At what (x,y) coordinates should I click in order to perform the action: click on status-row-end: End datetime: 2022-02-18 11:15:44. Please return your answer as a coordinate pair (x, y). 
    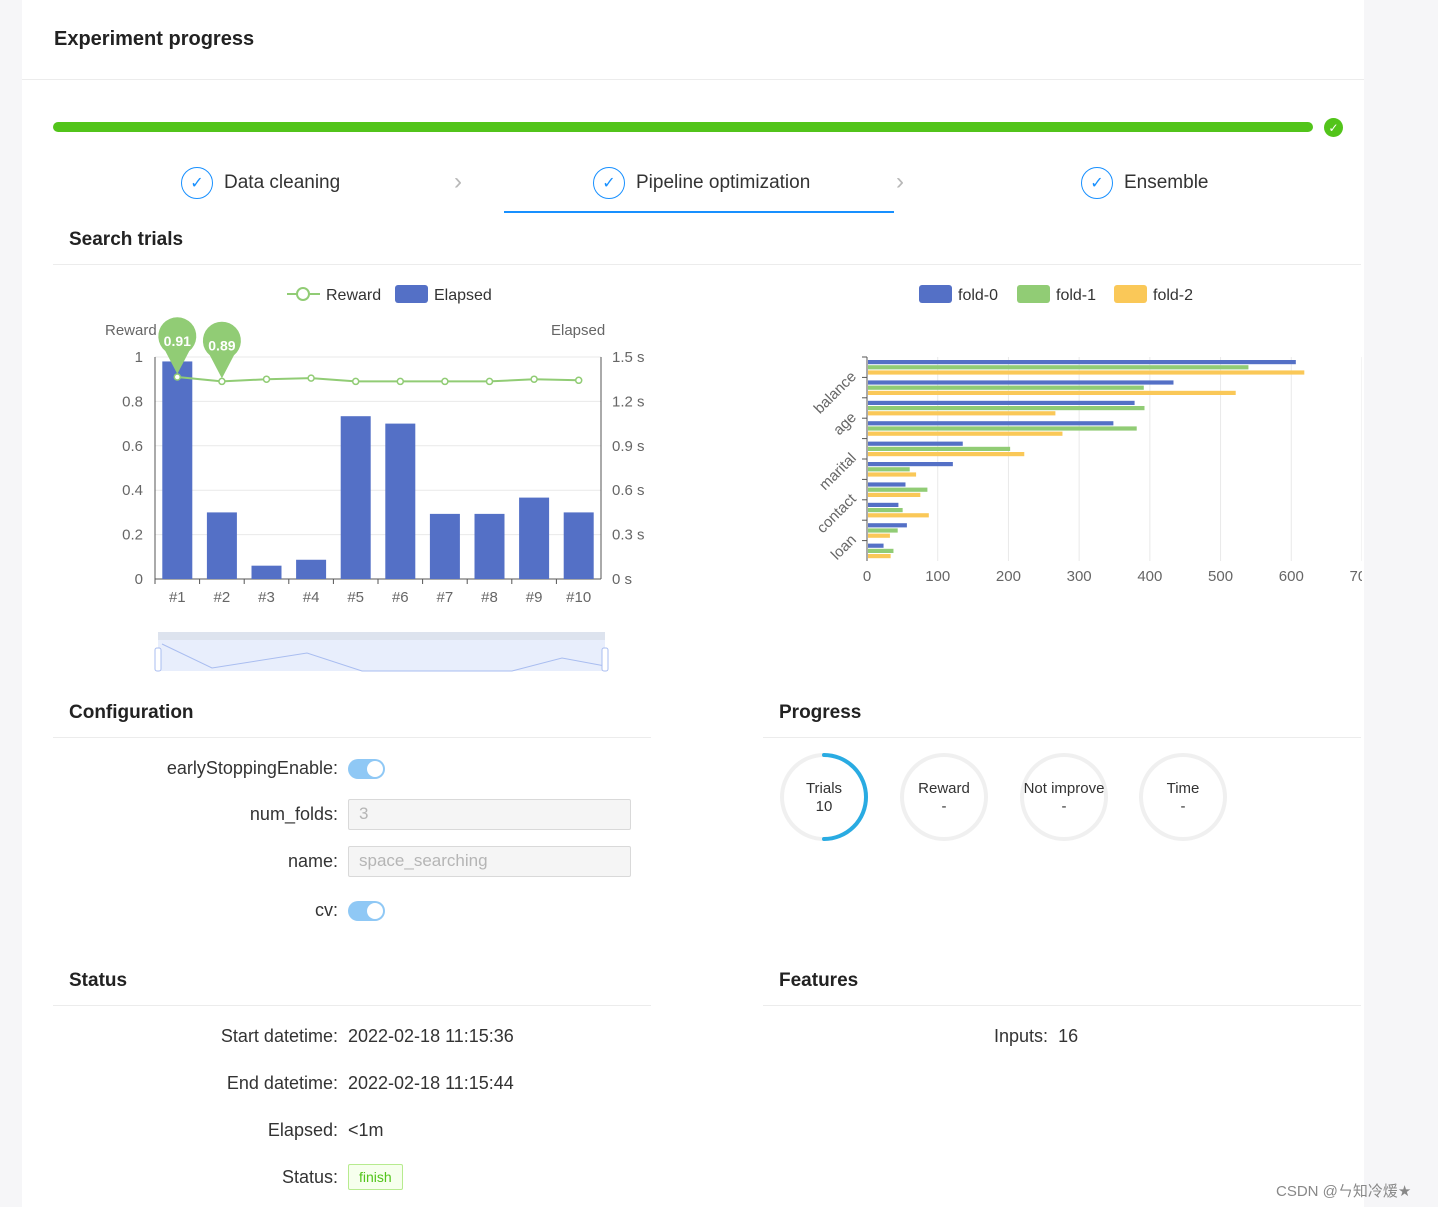
    Looking at the image, I should click on (286, 1083).